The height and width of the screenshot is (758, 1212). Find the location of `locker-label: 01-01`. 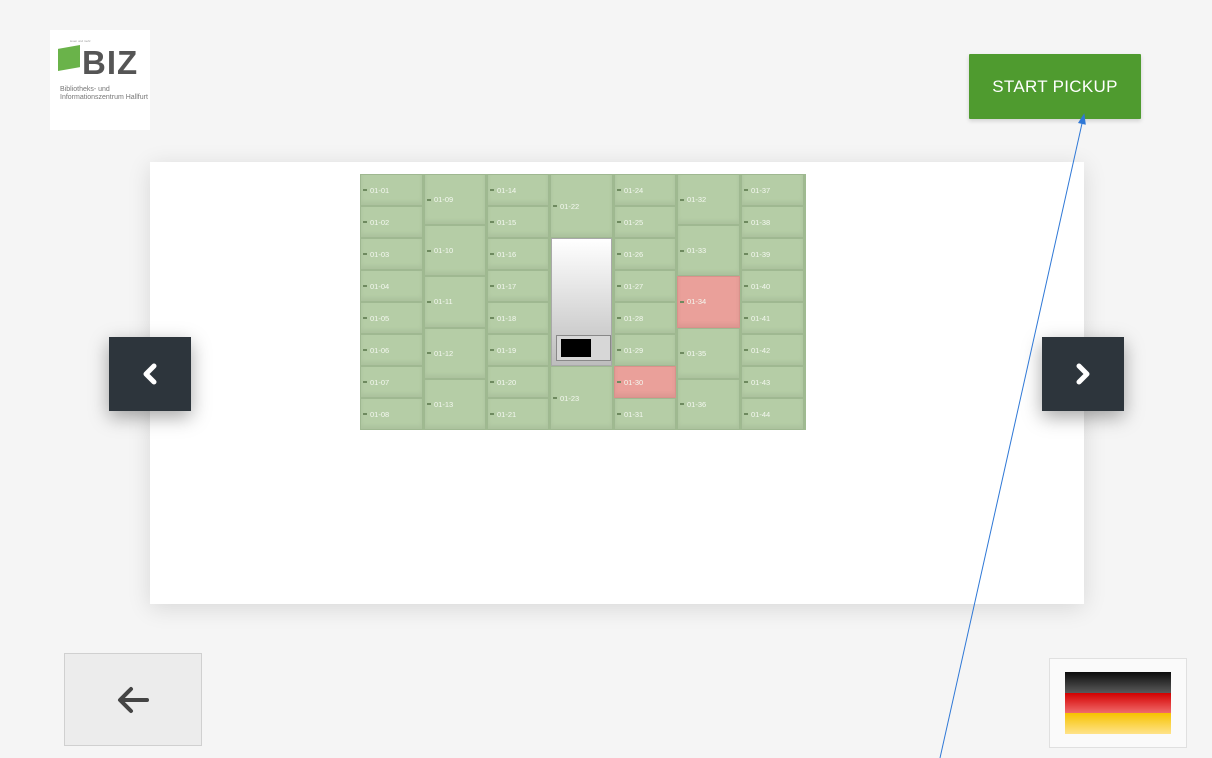

locker-label: 01-01 is located at coordinates (380, 190).